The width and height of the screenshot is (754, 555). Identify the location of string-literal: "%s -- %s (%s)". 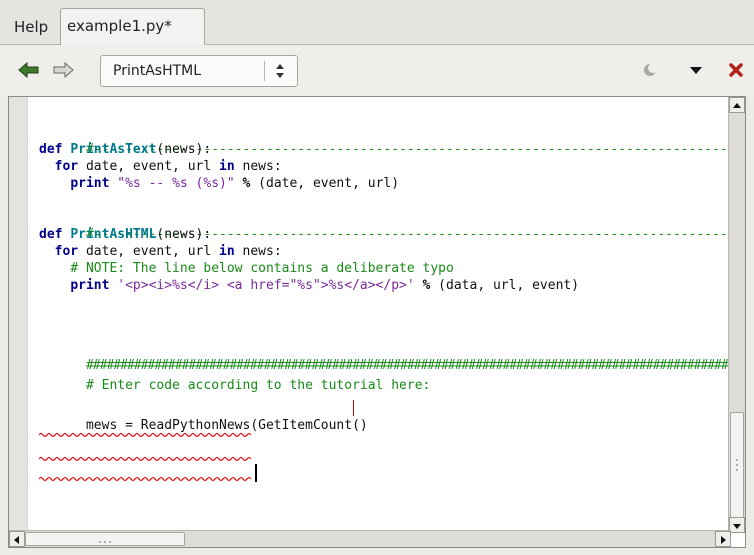
(176, 183).